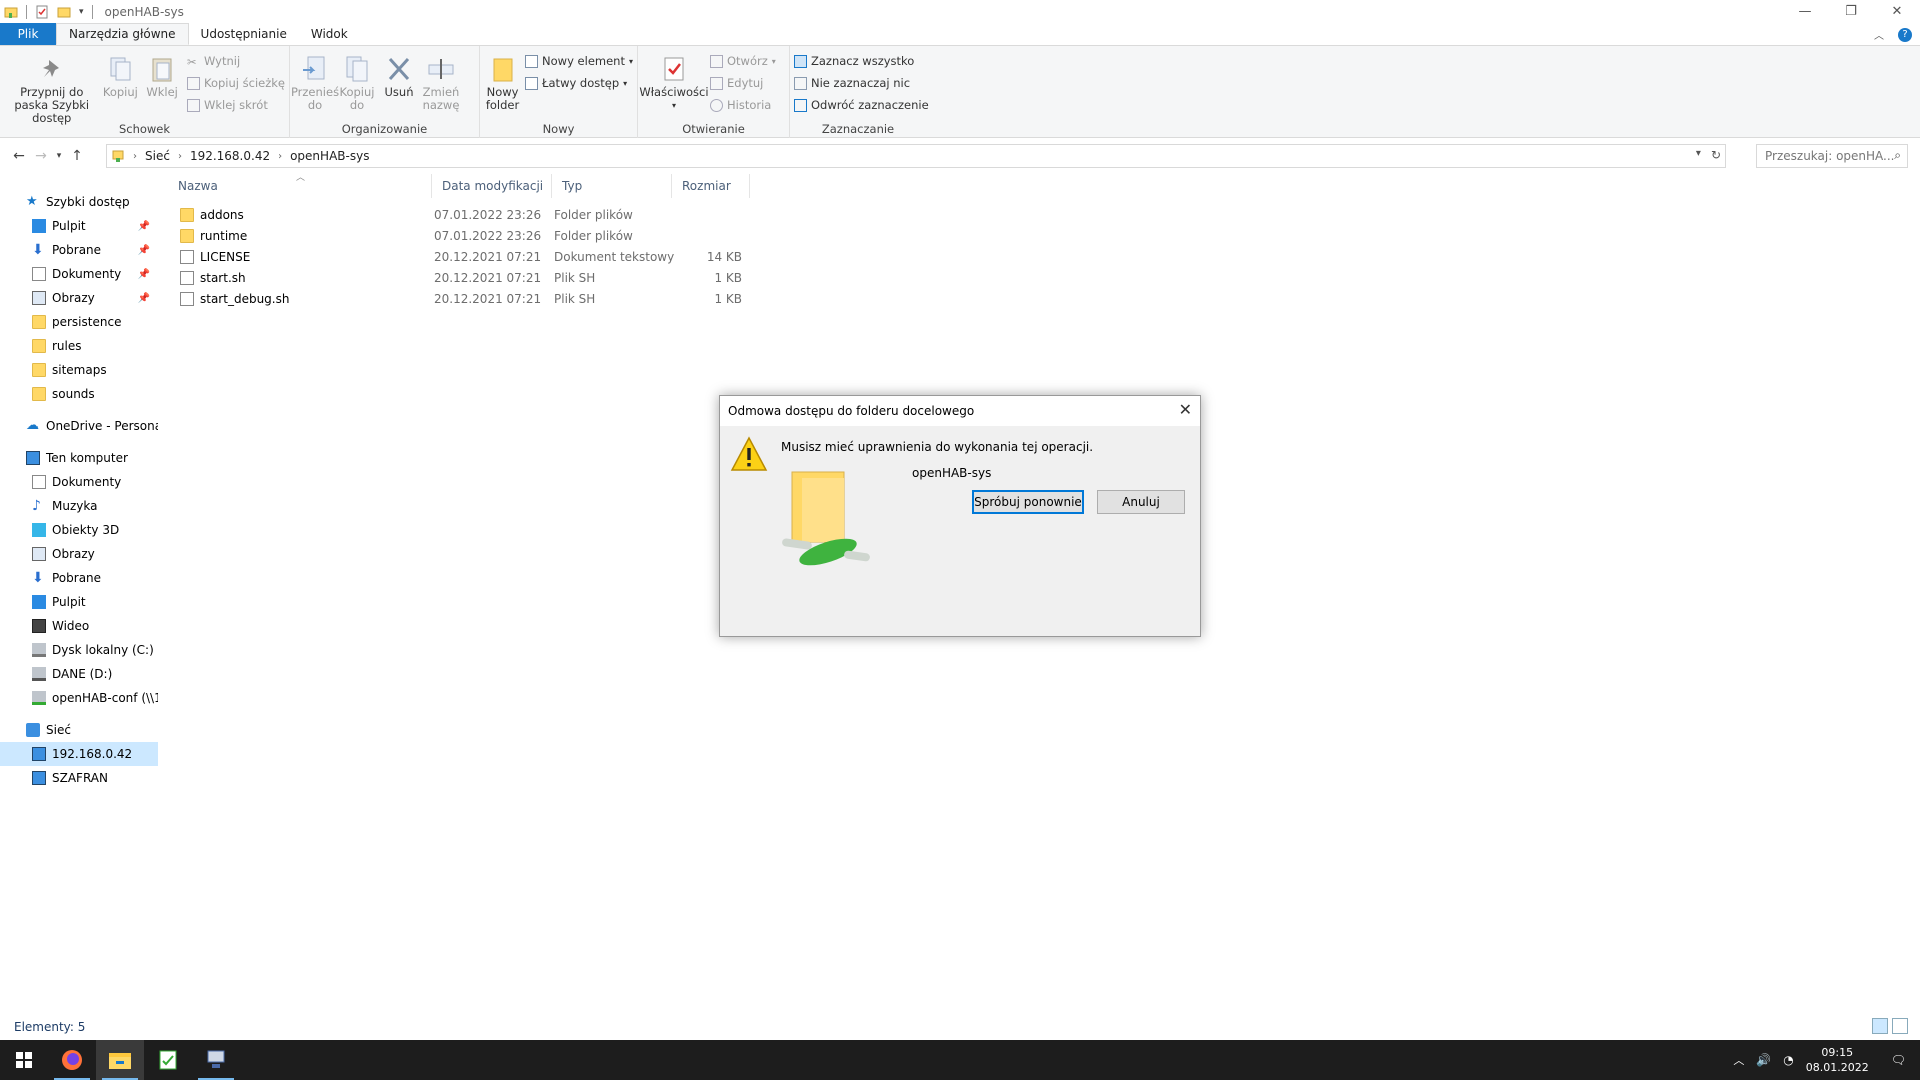 The width and height of the screenshot is (1920, 1080). Describe the element at coordinates (72, 1060) in the screenshot. I see `taskbar-firefox` at that location.